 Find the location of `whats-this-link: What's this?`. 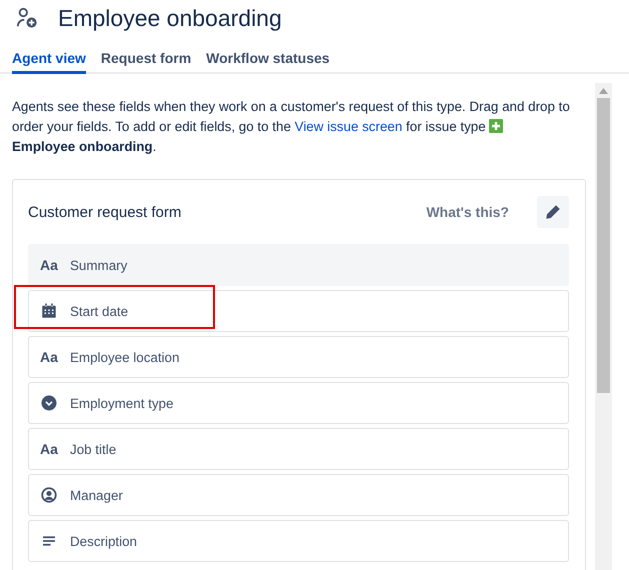

whats-this-link: What's this? is located at coordinates (467, 212).